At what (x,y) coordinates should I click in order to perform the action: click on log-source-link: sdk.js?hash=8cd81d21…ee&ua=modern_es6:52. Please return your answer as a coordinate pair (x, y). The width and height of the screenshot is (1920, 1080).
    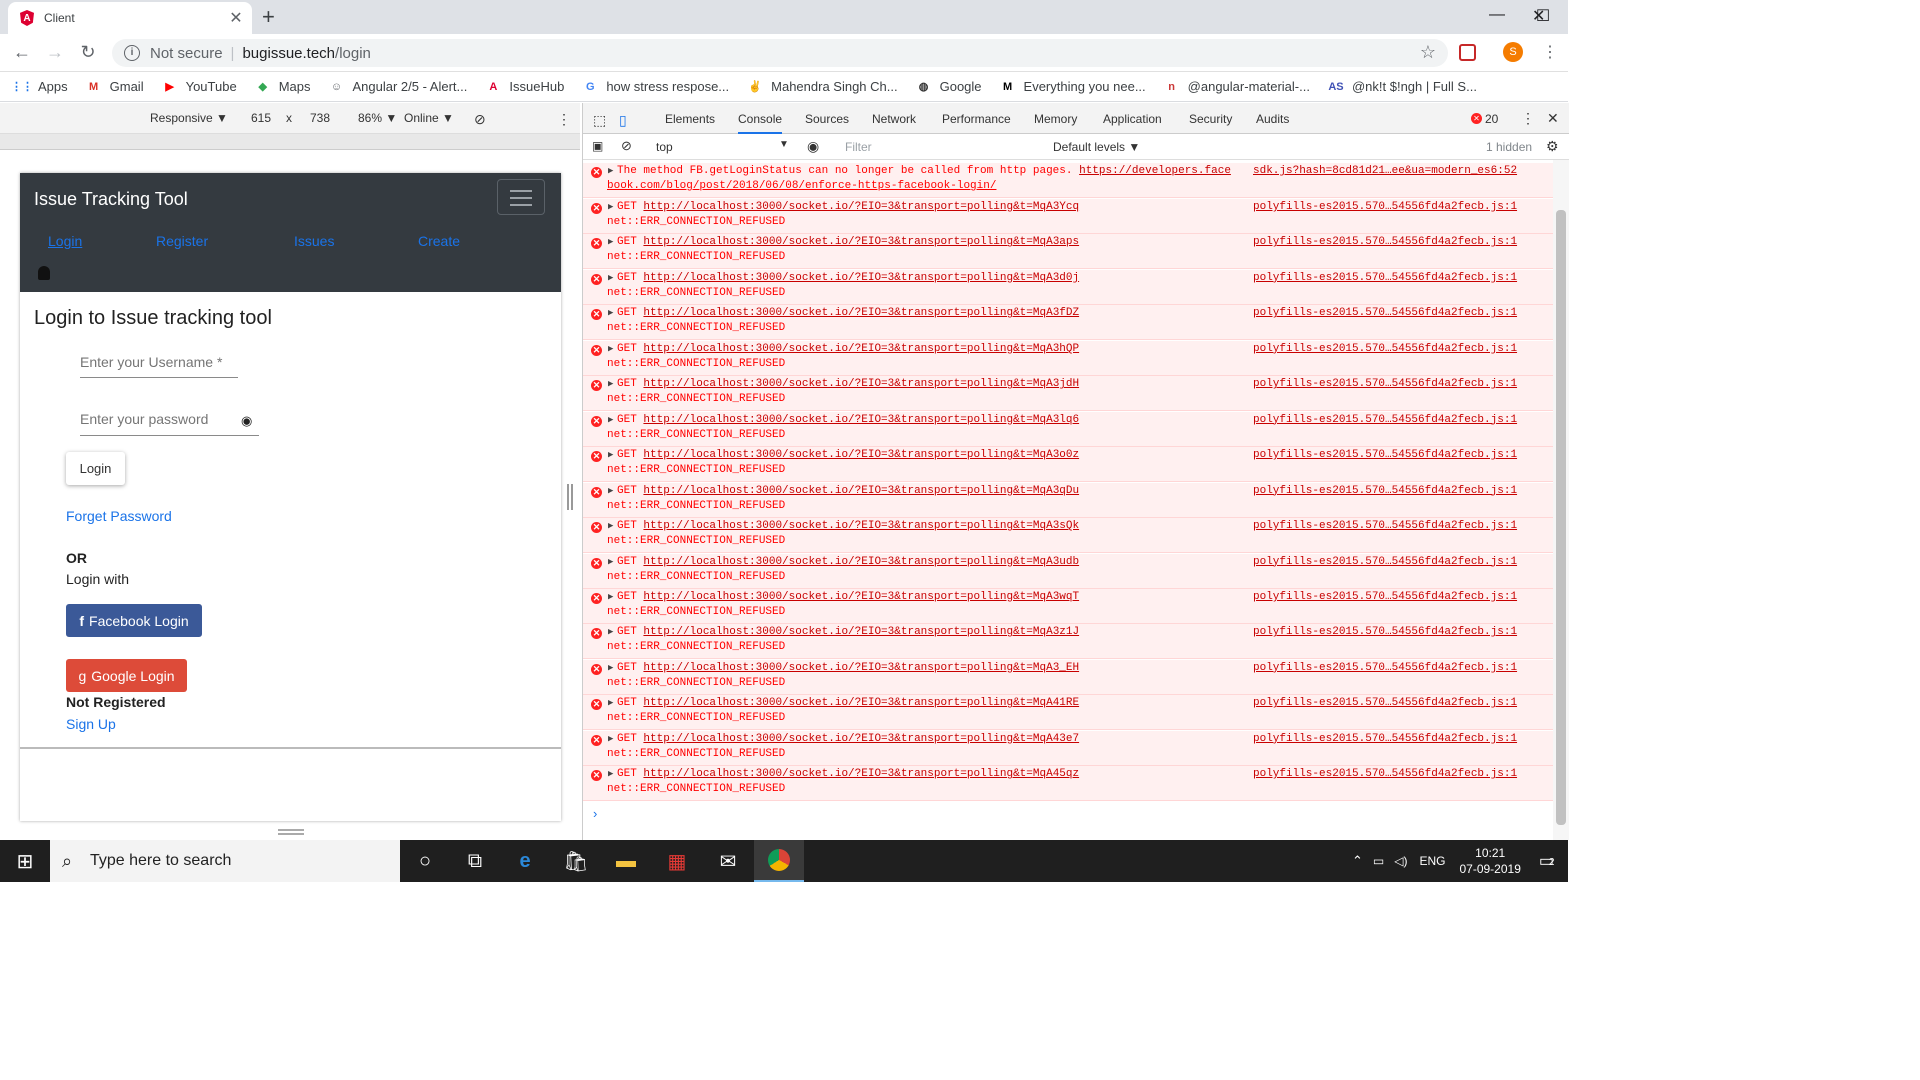
    Looking at the image, I should click on (1385, 171).